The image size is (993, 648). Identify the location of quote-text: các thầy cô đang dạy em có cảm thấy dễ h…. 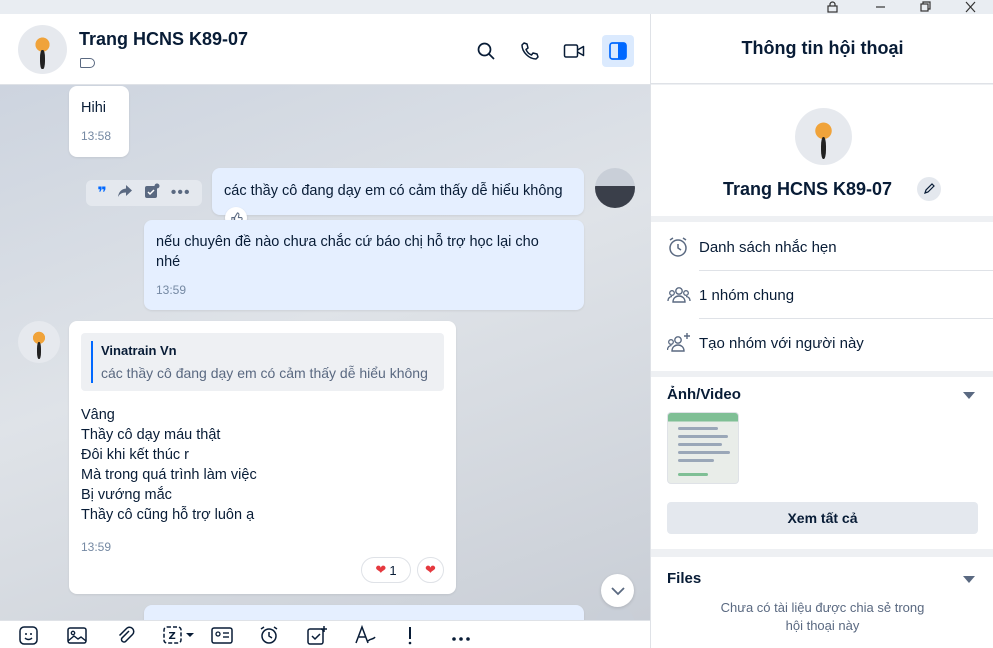
(264, 373).